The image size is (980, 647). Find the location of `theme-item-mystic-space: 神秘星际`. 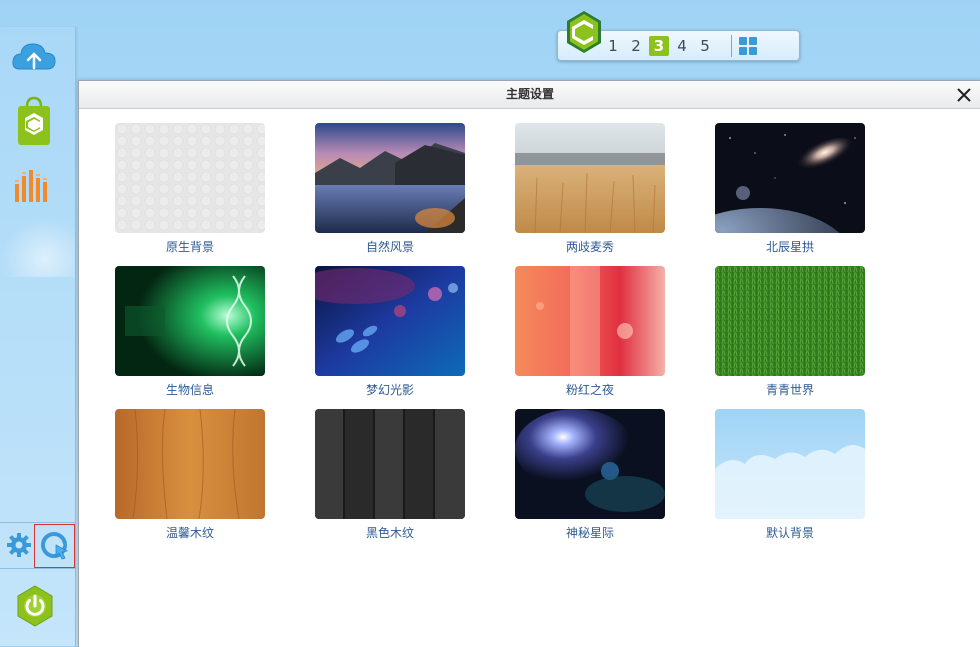

theme-item-mystic-space: 神秘星际 is located at coordinates (590, 475).